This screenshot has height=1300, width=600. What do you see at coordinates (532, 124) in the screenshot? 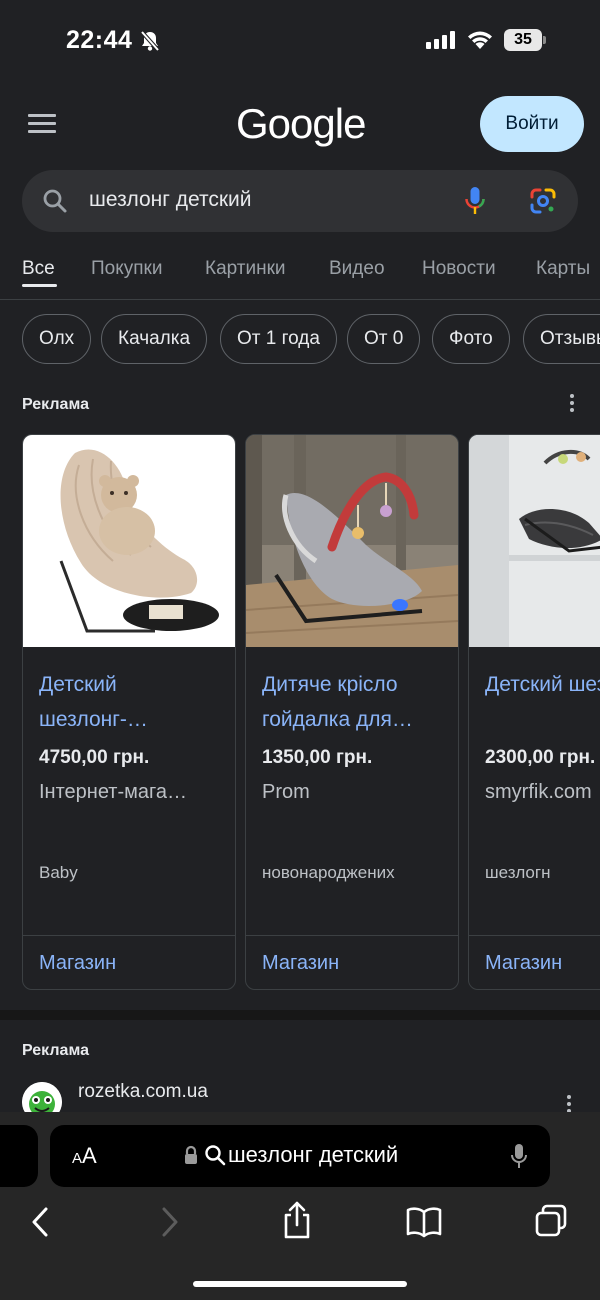
I see `signin-button: Войти` at bounding box center [532, 124].